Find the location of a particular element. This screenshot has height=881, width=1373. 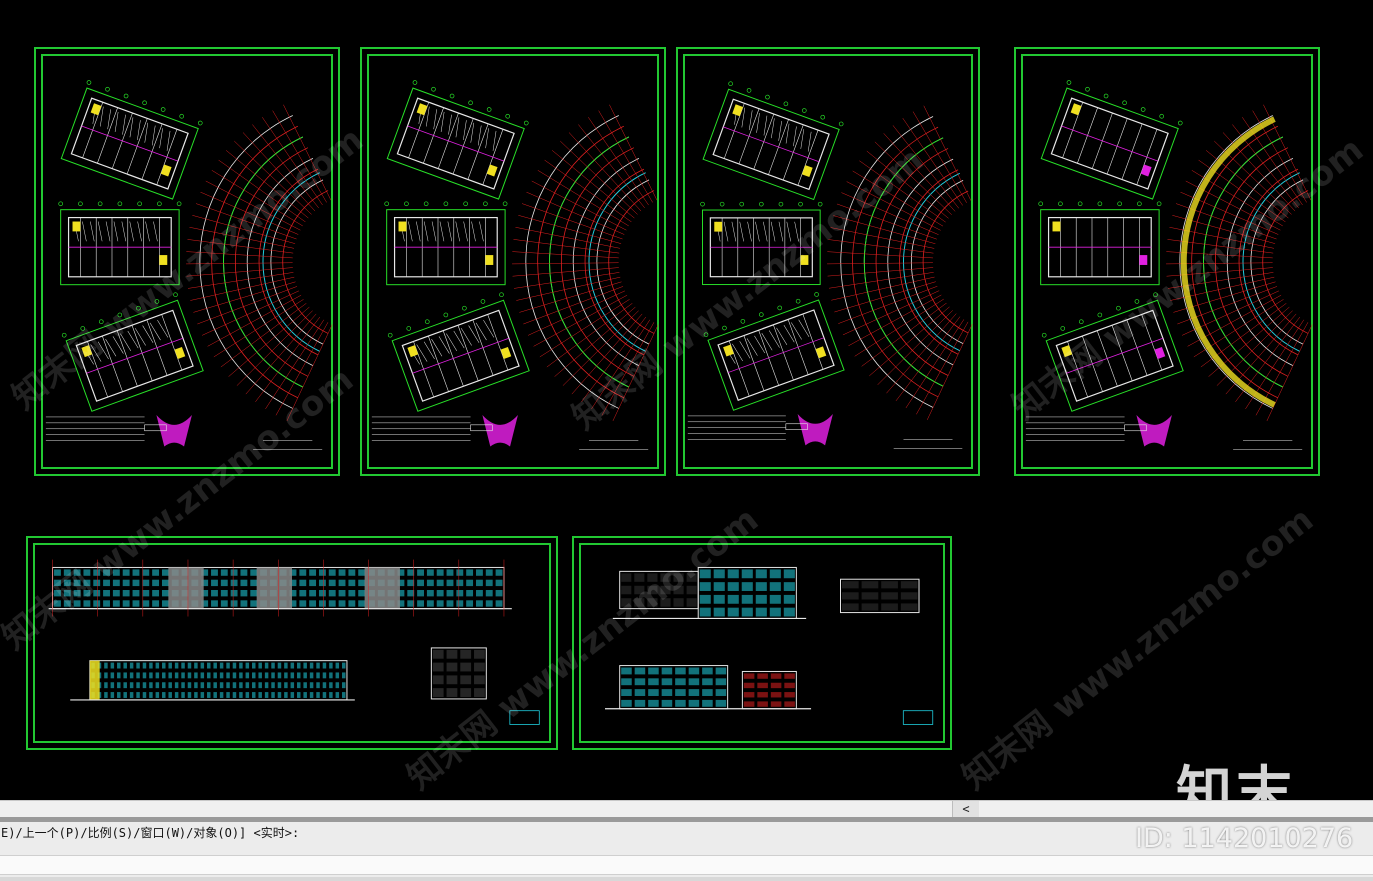

command-input is located at coordinates (686, 865).